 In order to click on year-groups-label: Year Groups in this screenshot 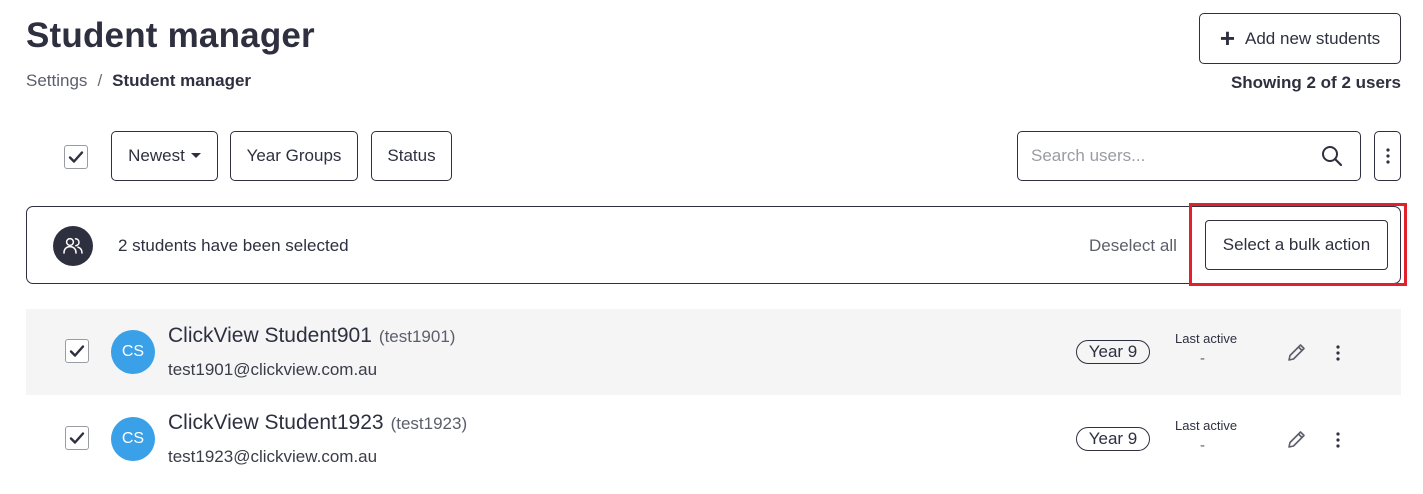, I will do `click(294, 155)`.